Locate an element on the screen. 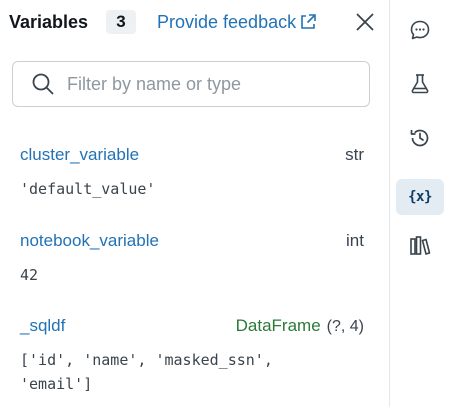 The height and width of the screenshot is (407, 450). history-icon is located at coordinates (419, 138).